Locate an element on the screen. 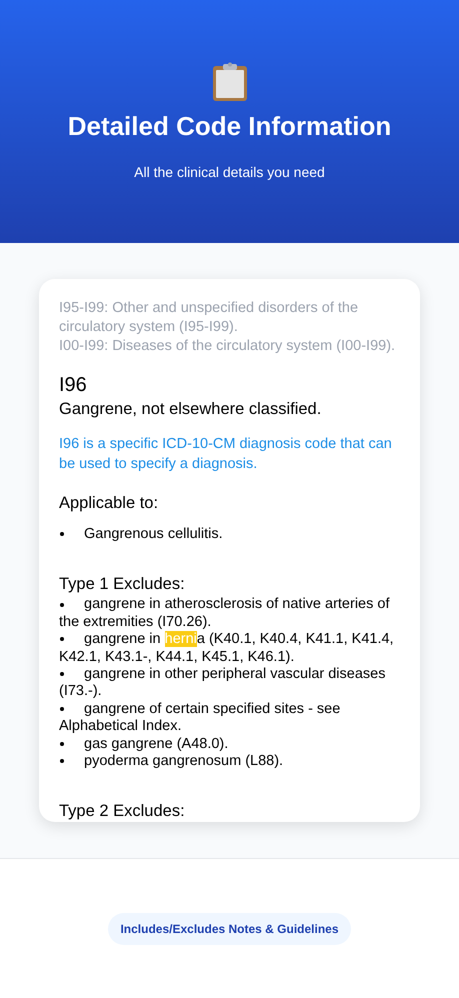 The image size is (459, 998). code-description: Gangrene, not elsewhere classified. is located at coordinates (190, 409).